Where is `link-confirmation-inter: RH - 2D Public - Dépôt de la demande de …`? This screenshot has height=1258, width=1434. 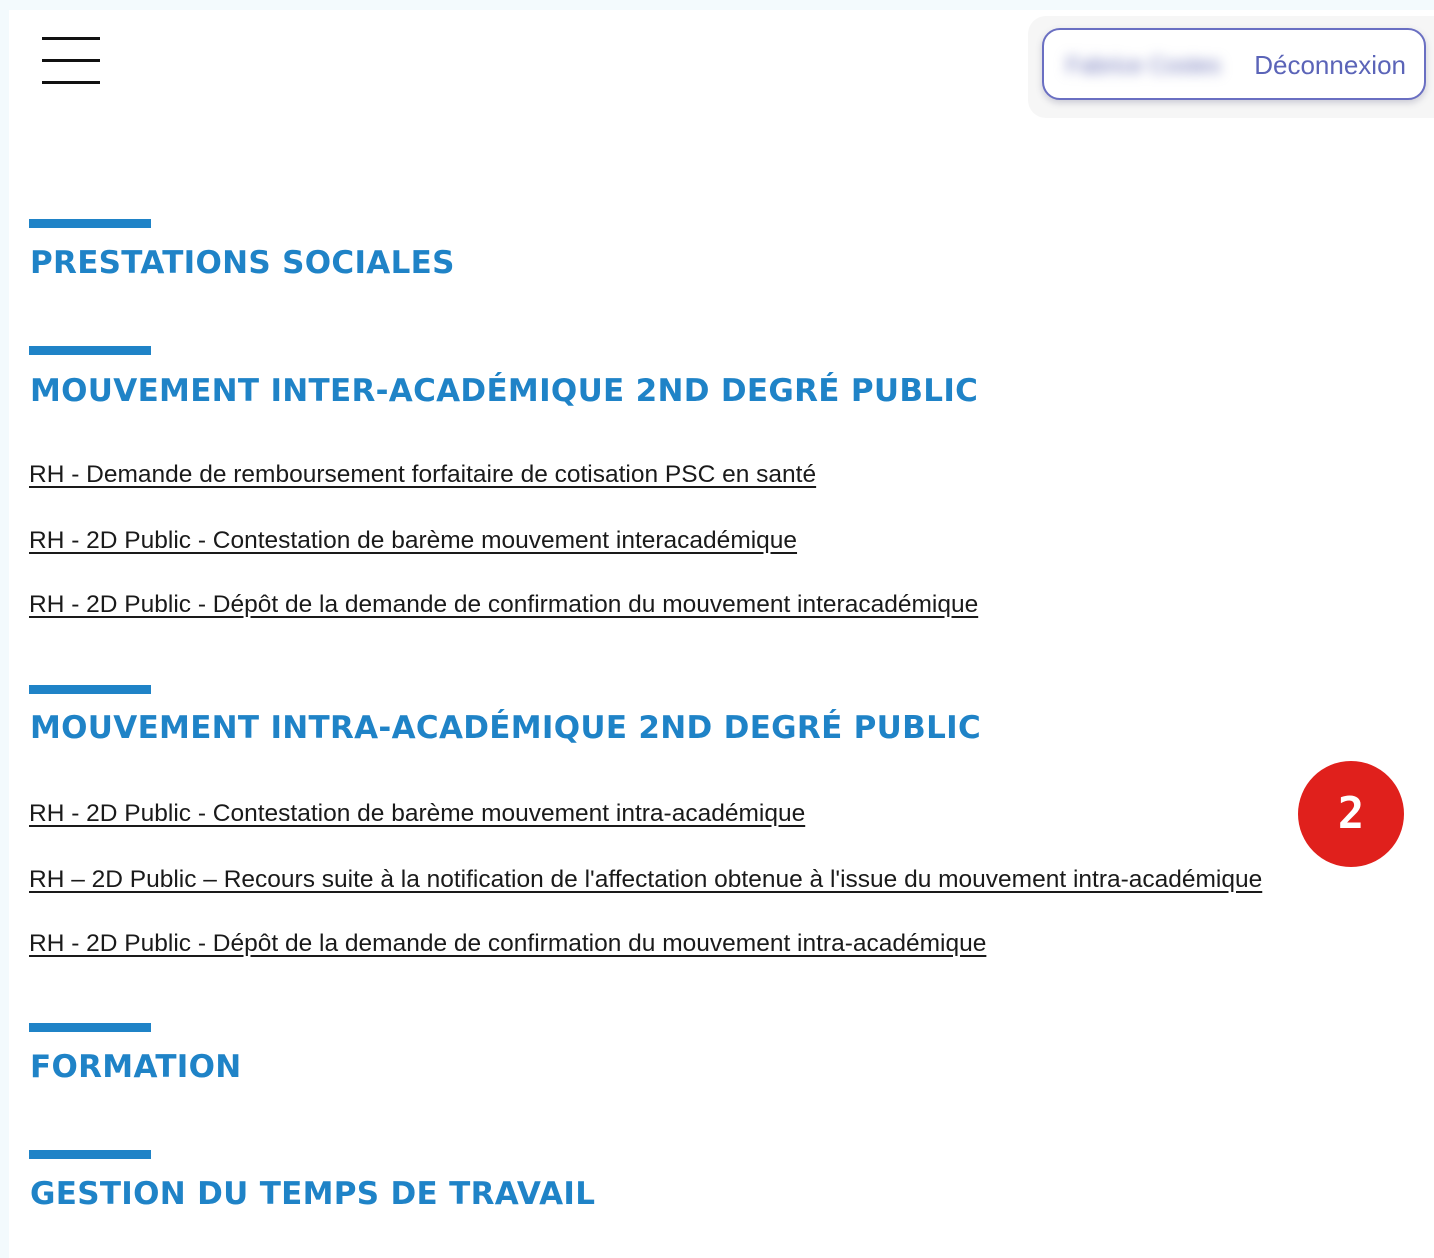
link-confirmation-inter: RH - 2D Public - Dépôt de la demande de … is located at coordinates (503, 605).